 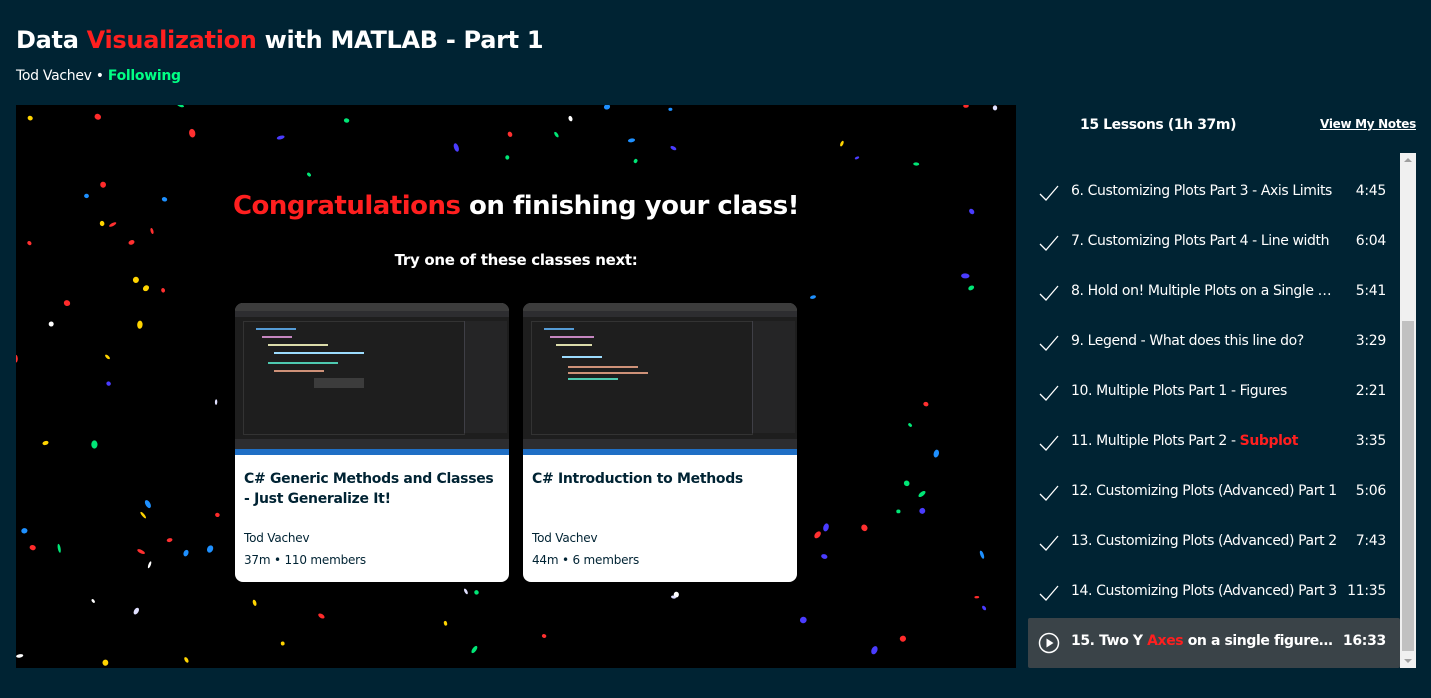 I want to click on card-title: C# Introduction to Methods, so click(x=660, y=479).